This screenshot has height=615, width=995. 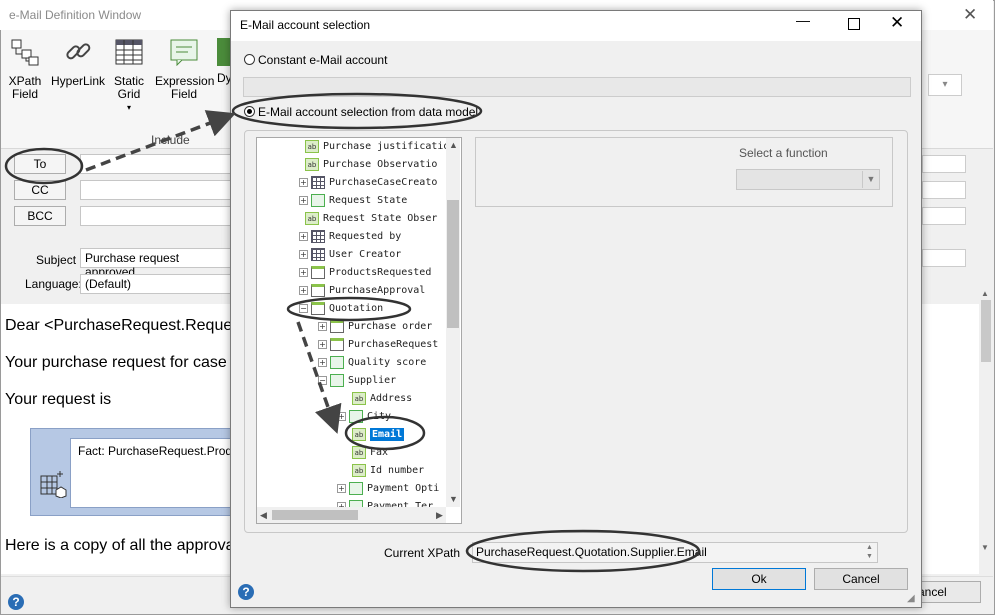 I want to click on dashed-arrow-quotation-to-email, so click(x=319, y=377).